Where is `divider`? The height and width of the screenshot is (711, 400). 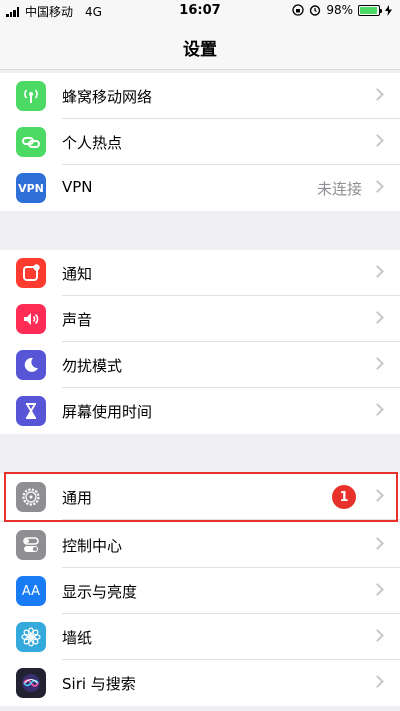
divider is located at coordinates (231, 519).